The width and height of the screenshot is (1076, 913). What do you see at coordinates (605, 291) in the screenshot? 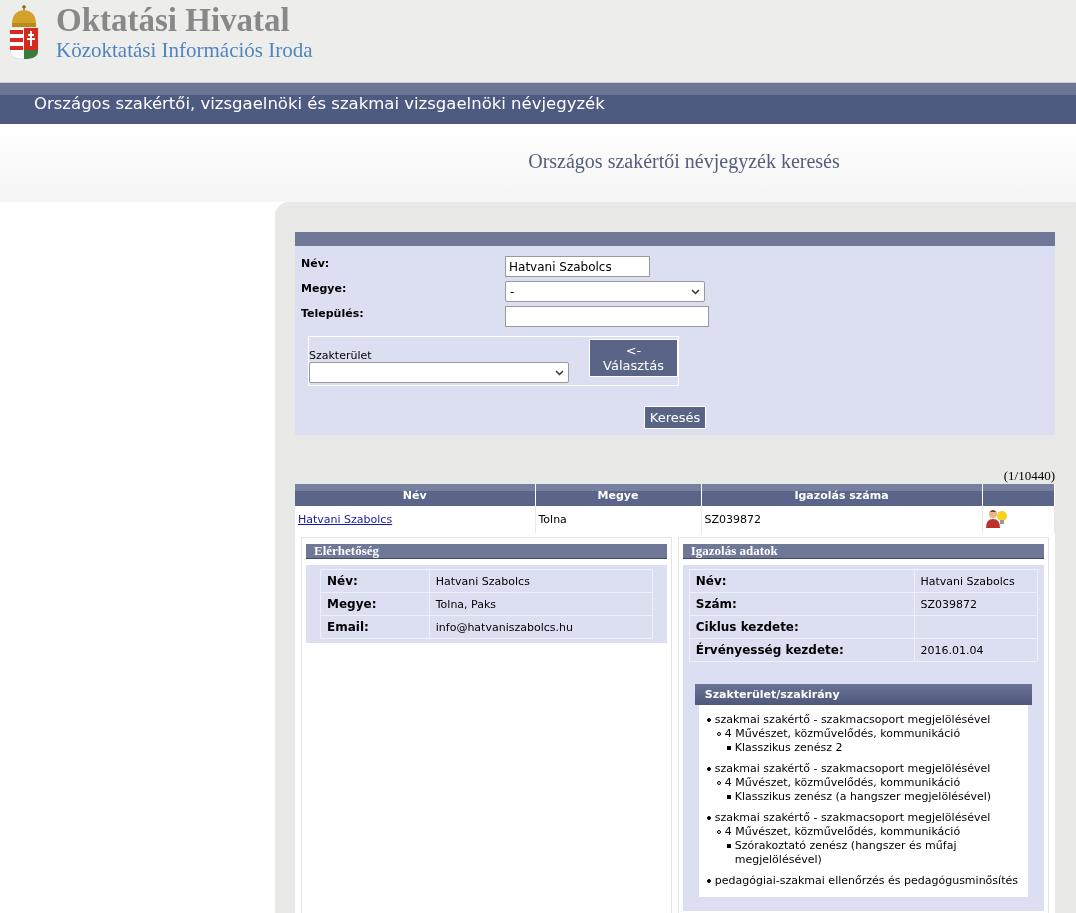
I see `county-select: -` at bounding box center [605, 291].